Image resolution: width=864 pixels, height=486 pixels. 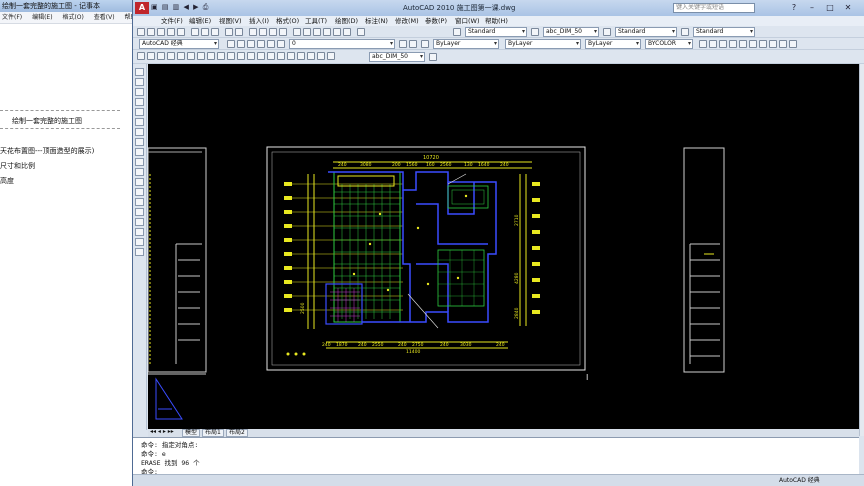 I want to click on match-prop-icon, so click(x=703, y=44).